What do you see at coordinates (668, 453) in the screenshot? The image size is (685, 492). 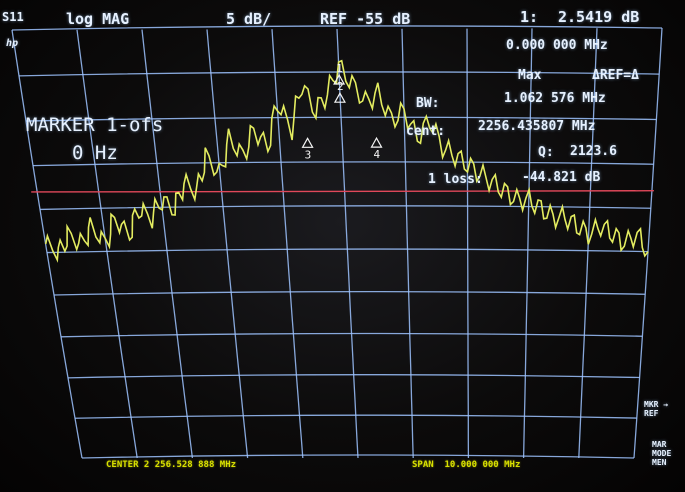 I see `softkey-marker-mode-menu: MAR MODE MEN` at bounding box center [668, 453].